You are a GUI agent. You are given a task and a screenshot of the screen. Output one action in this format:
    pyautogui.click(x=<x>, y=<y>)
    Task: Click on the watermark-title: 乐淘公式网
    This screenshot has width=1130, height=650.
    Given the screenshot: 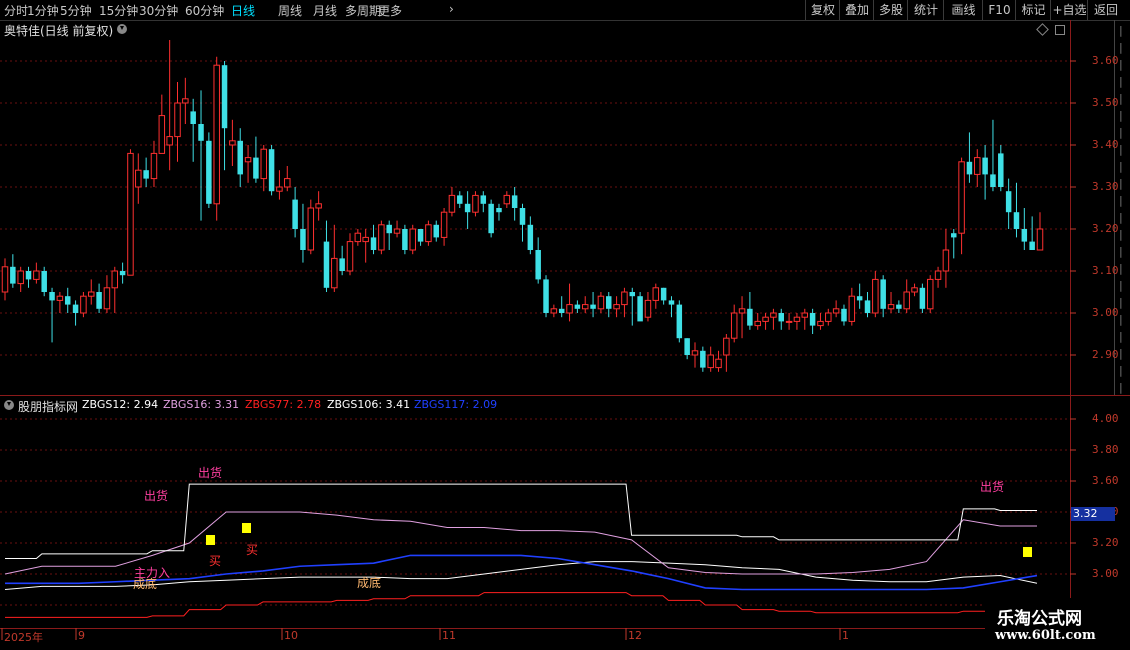 What is the action you would take?
    pyautogui.click(x=1039, y=619)
    